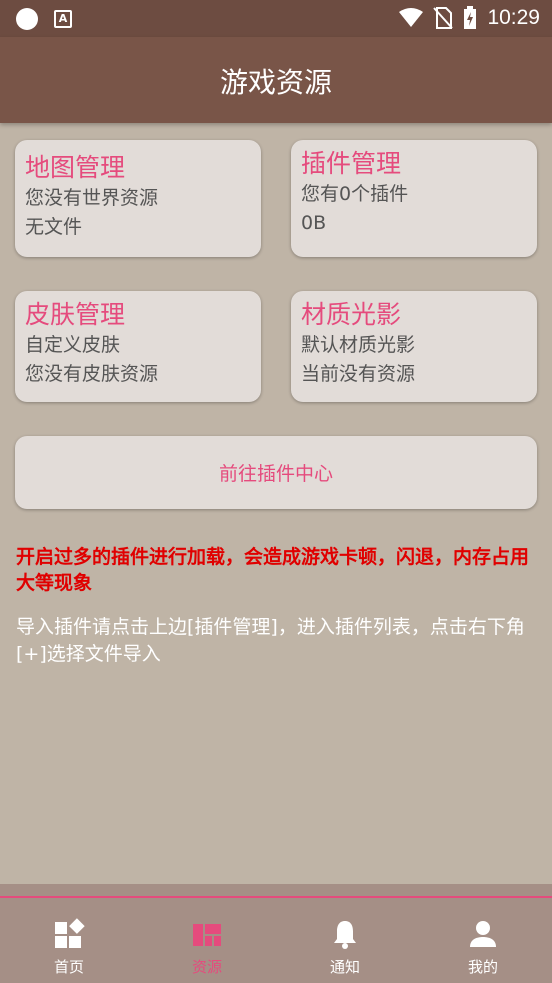  Describe the element at coordinates (483, 934) in the screenshot. I see `person-icon` at that location.